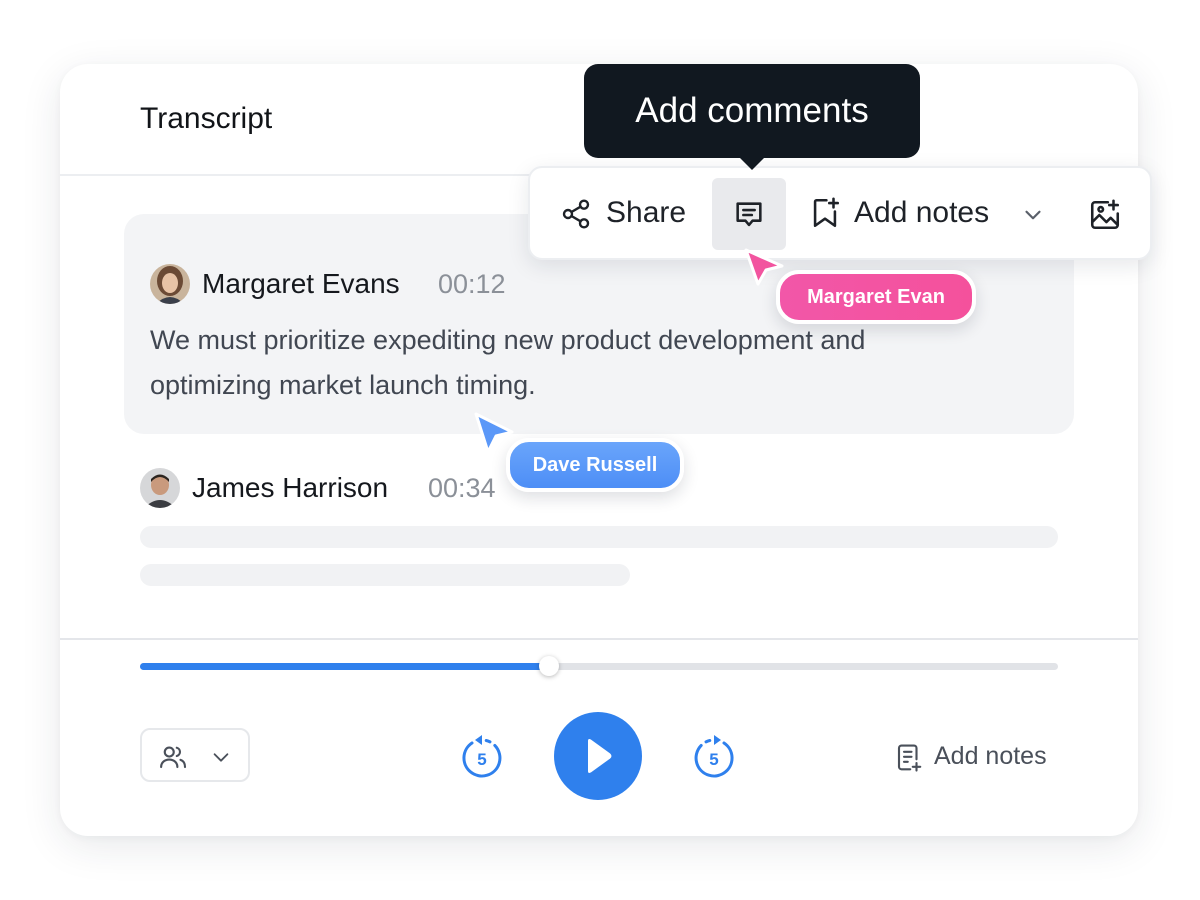  Describe the element at coordinates (909, 758) in the screenshot. I see `notes-add-icon` at that location.